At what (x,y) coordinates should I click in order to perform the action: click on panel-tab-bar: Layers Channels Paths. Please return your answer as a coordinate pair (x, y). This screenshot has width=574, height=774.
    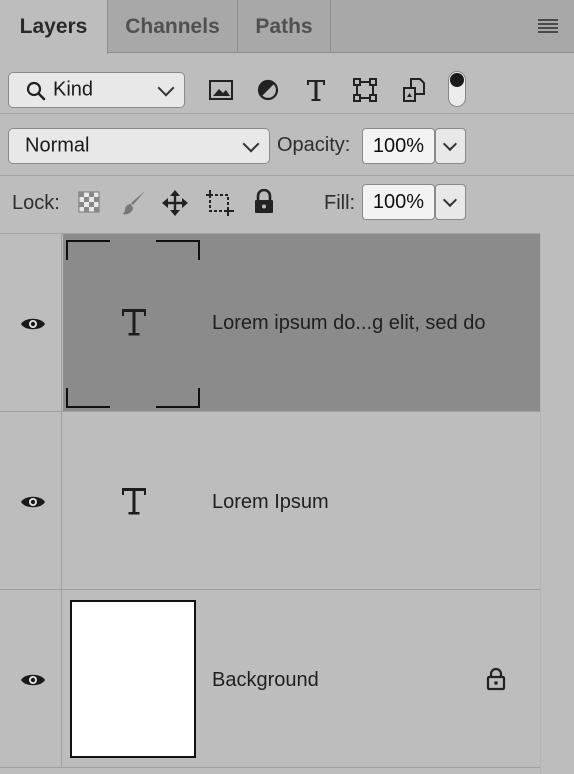
    Looking at the image, I should click on (287, 27).